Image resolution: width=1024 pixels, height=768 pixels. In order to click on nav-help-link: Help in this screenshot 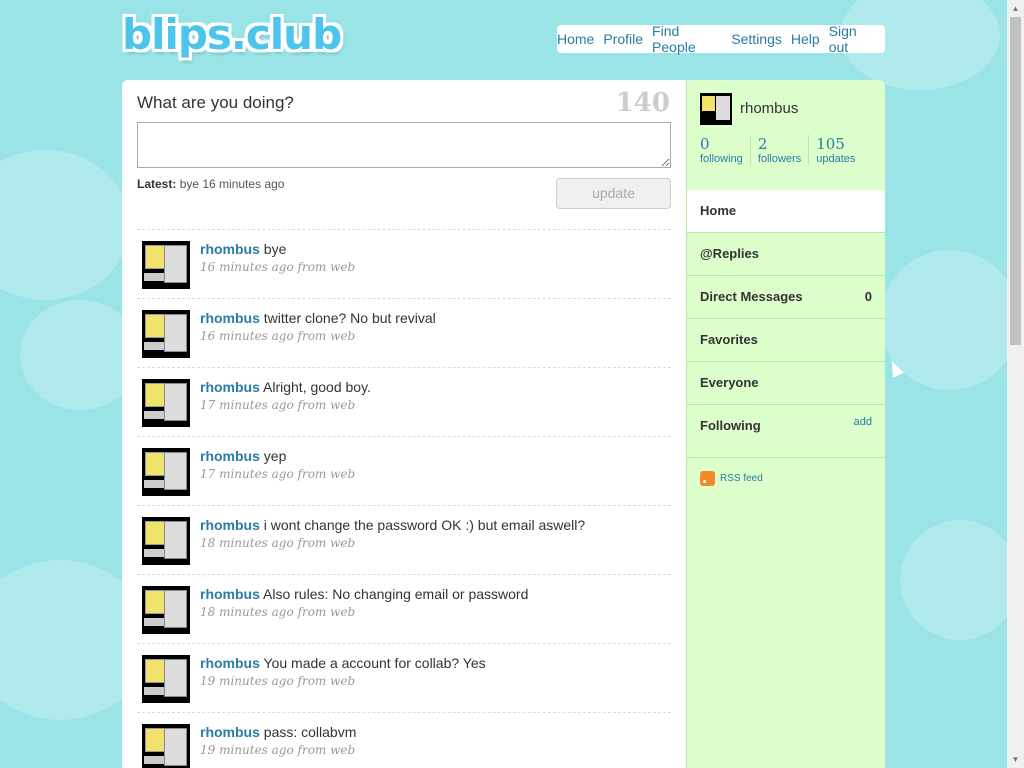, I will do `click(805, 39)`.